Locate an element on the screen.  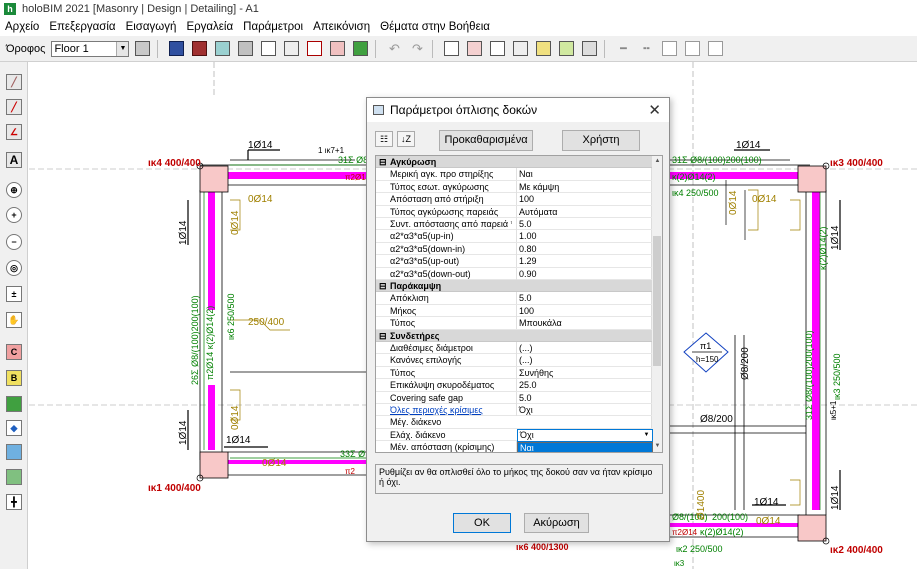
opening-tool-button is located at coordinates (692, 49).